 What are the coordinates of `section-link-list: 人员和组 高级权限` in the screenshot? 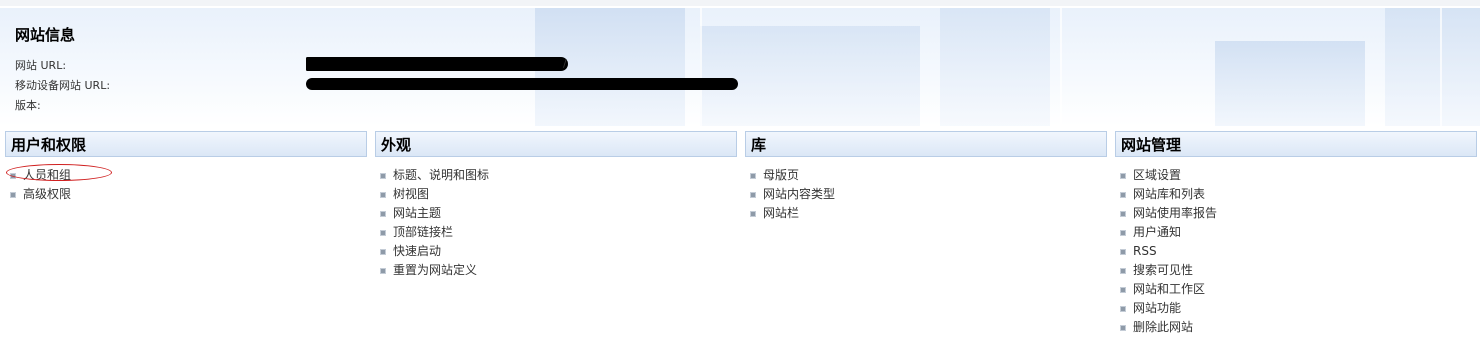 It's located at (186, 185).